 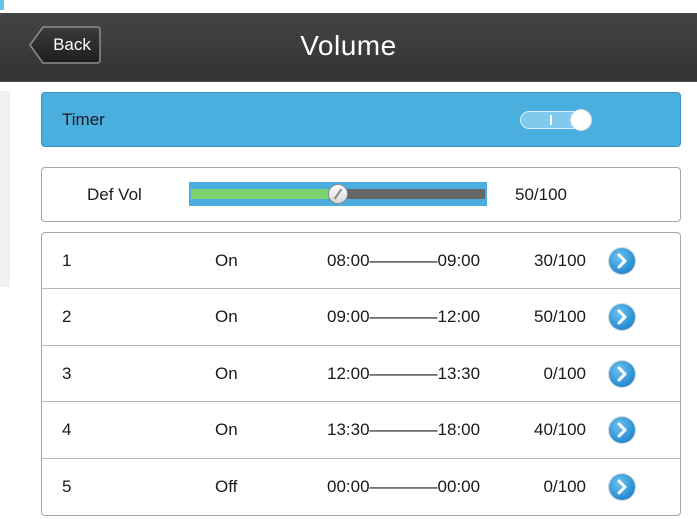 What do you see at coordinates (226, 486) in the screenshot?
I see `row-state: Off` at bounding box center [226, 486].